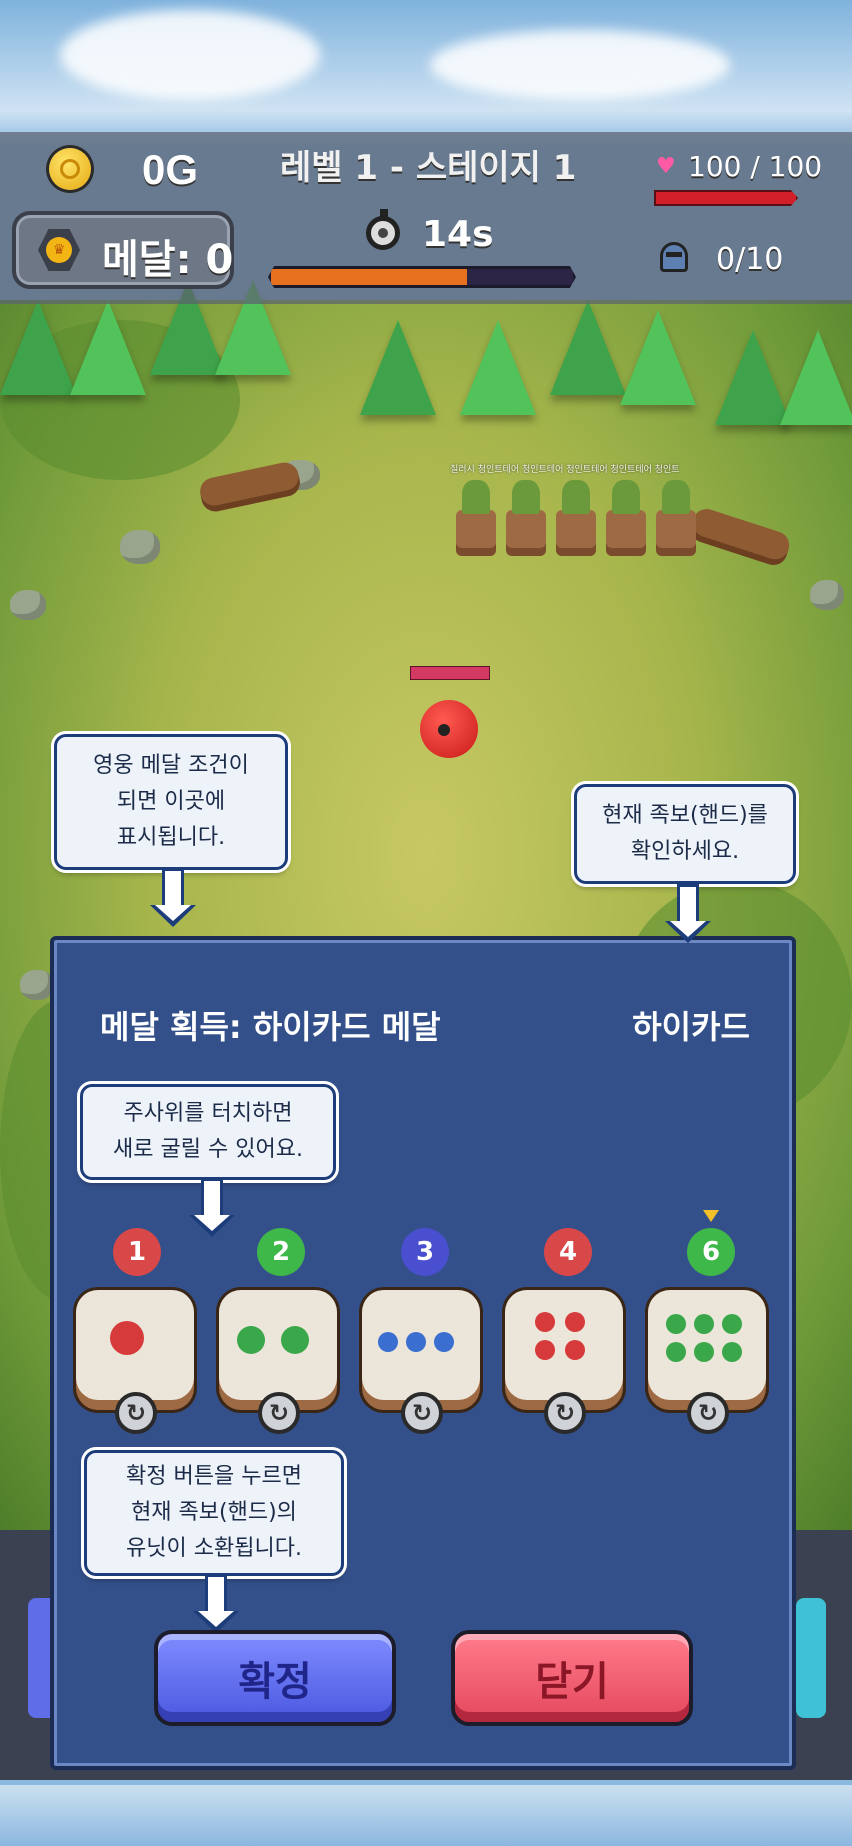  I want to click on timer-bar, so click(422, 277).